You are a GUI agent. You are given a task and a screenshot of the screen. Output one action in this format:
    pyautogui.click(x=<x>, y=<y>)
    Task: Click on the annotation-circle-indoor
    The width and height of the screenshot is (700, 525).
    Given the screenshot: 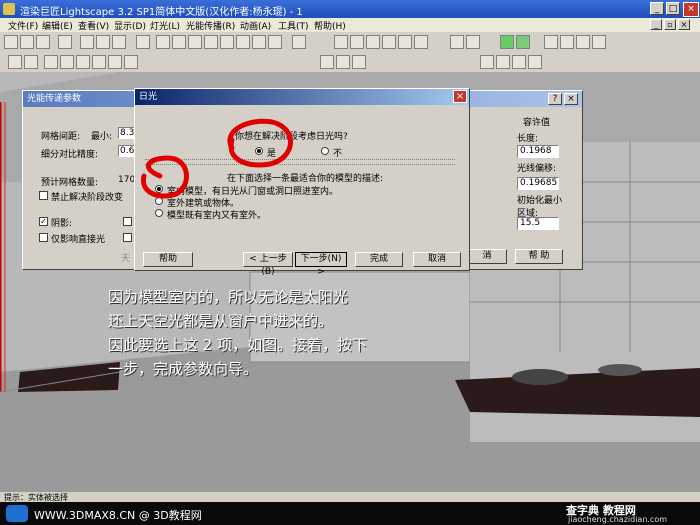 What is the action you would take?
    pyautogui.click(x=164, y=177)
    